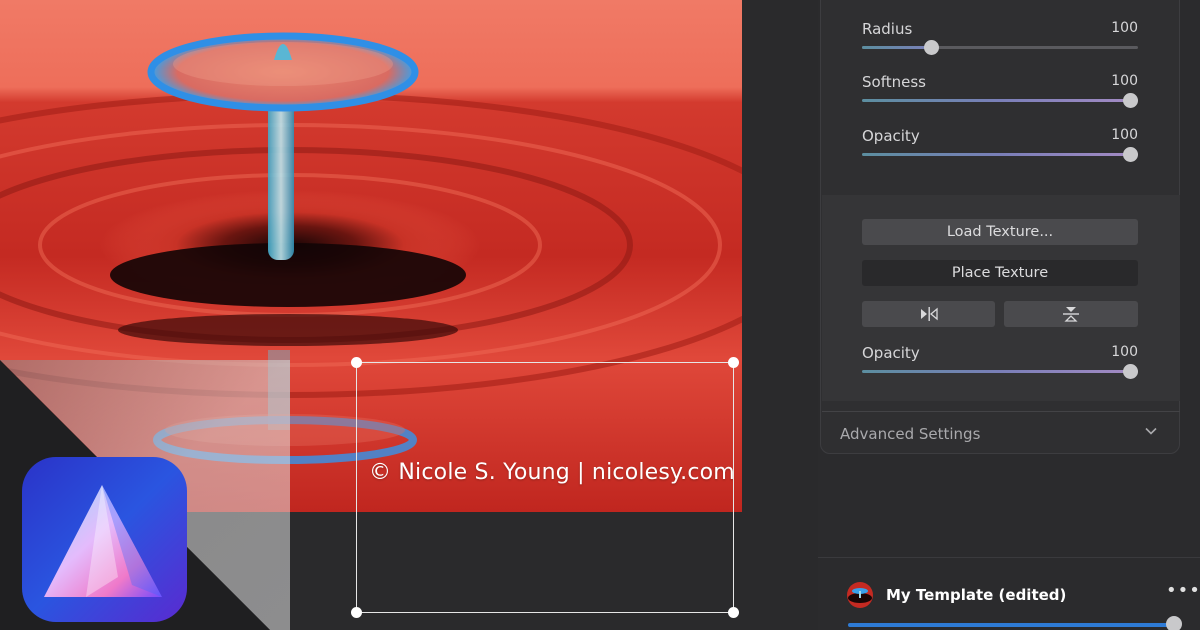  I want to click on texture-opacity-label: Opacity, so click(891, 353).